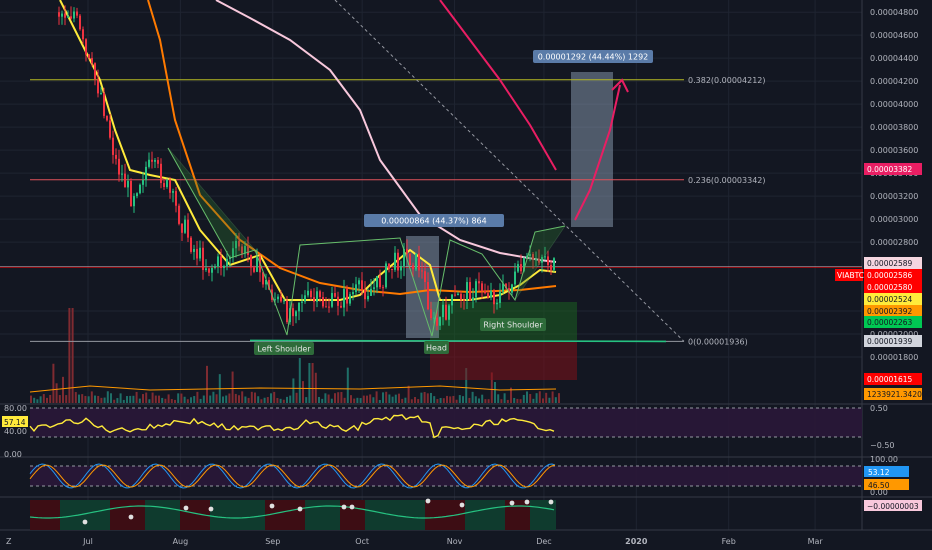  Describe the element at coordinates (894, 12) in the screenshot. I see `y-tick-label: 0.00004800` at that location.